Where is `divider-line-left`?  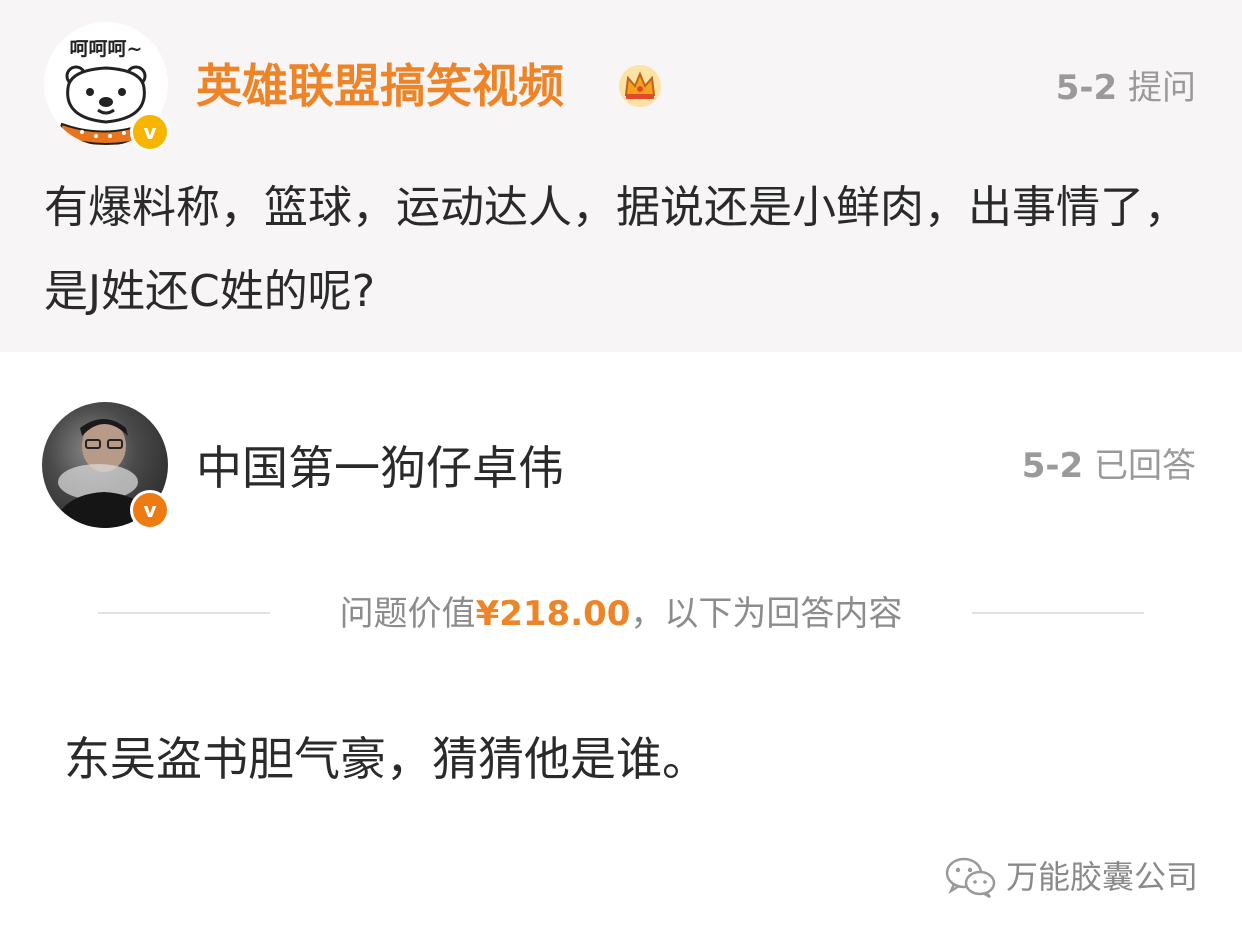
divider-line-left is located at coordinates (184, 613).